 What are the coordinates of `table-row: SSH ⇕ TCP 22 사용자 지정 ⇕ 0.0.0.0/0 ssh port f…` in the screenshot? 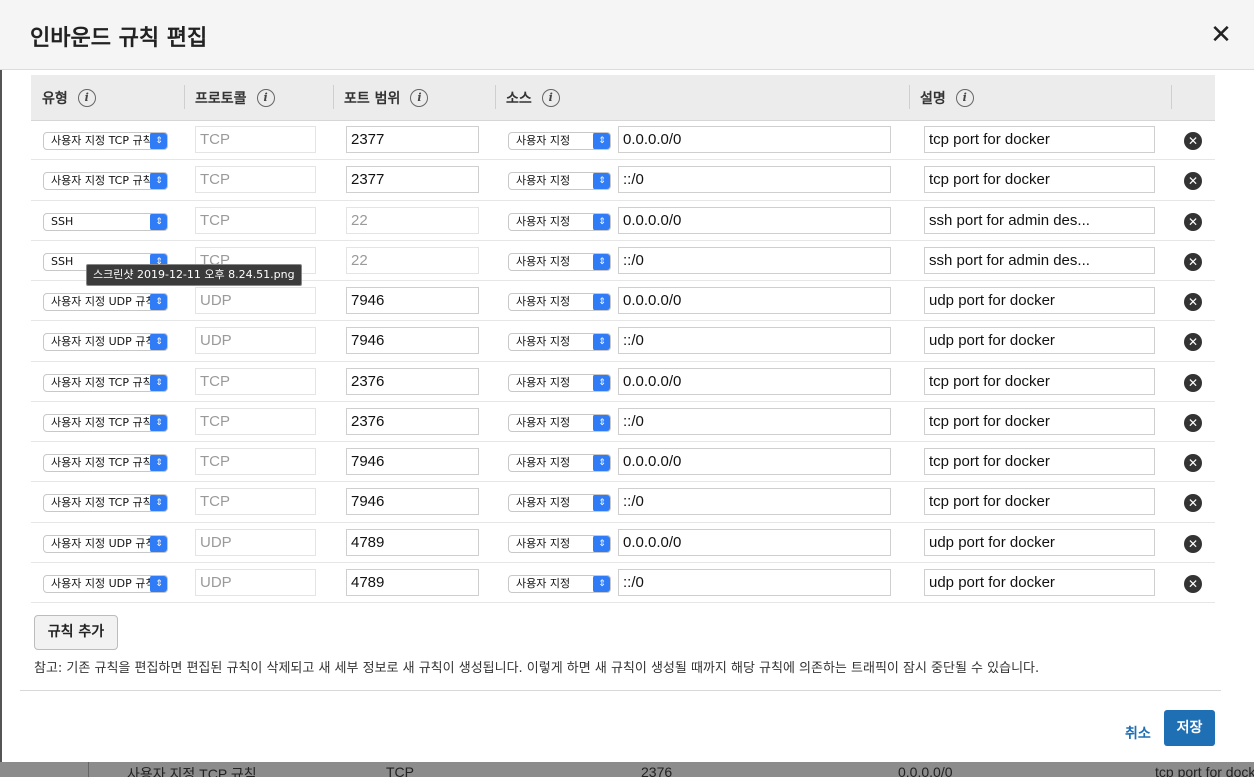 It's located at (623, 221).